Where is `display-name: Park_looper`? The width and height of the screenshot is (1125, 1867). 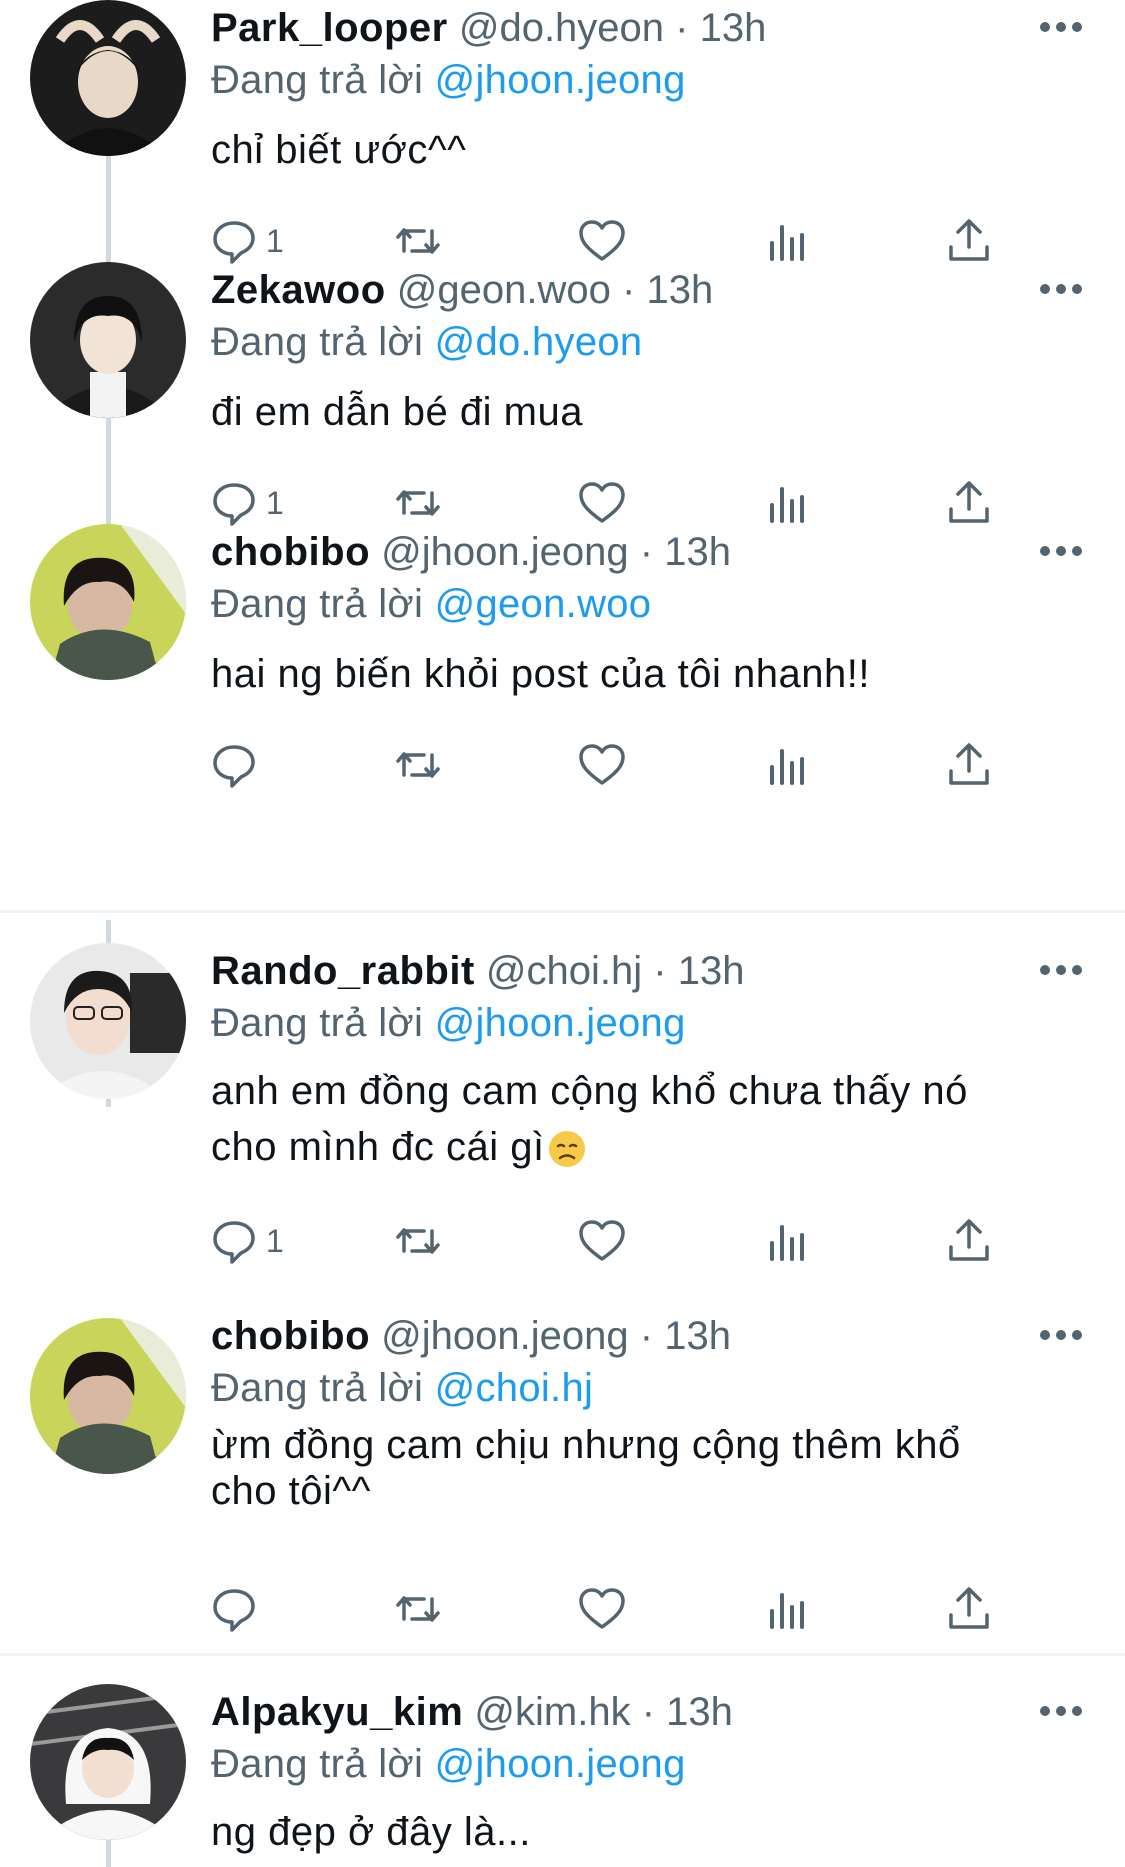
display-name: Park_looper is located at coordinates (329, 28).